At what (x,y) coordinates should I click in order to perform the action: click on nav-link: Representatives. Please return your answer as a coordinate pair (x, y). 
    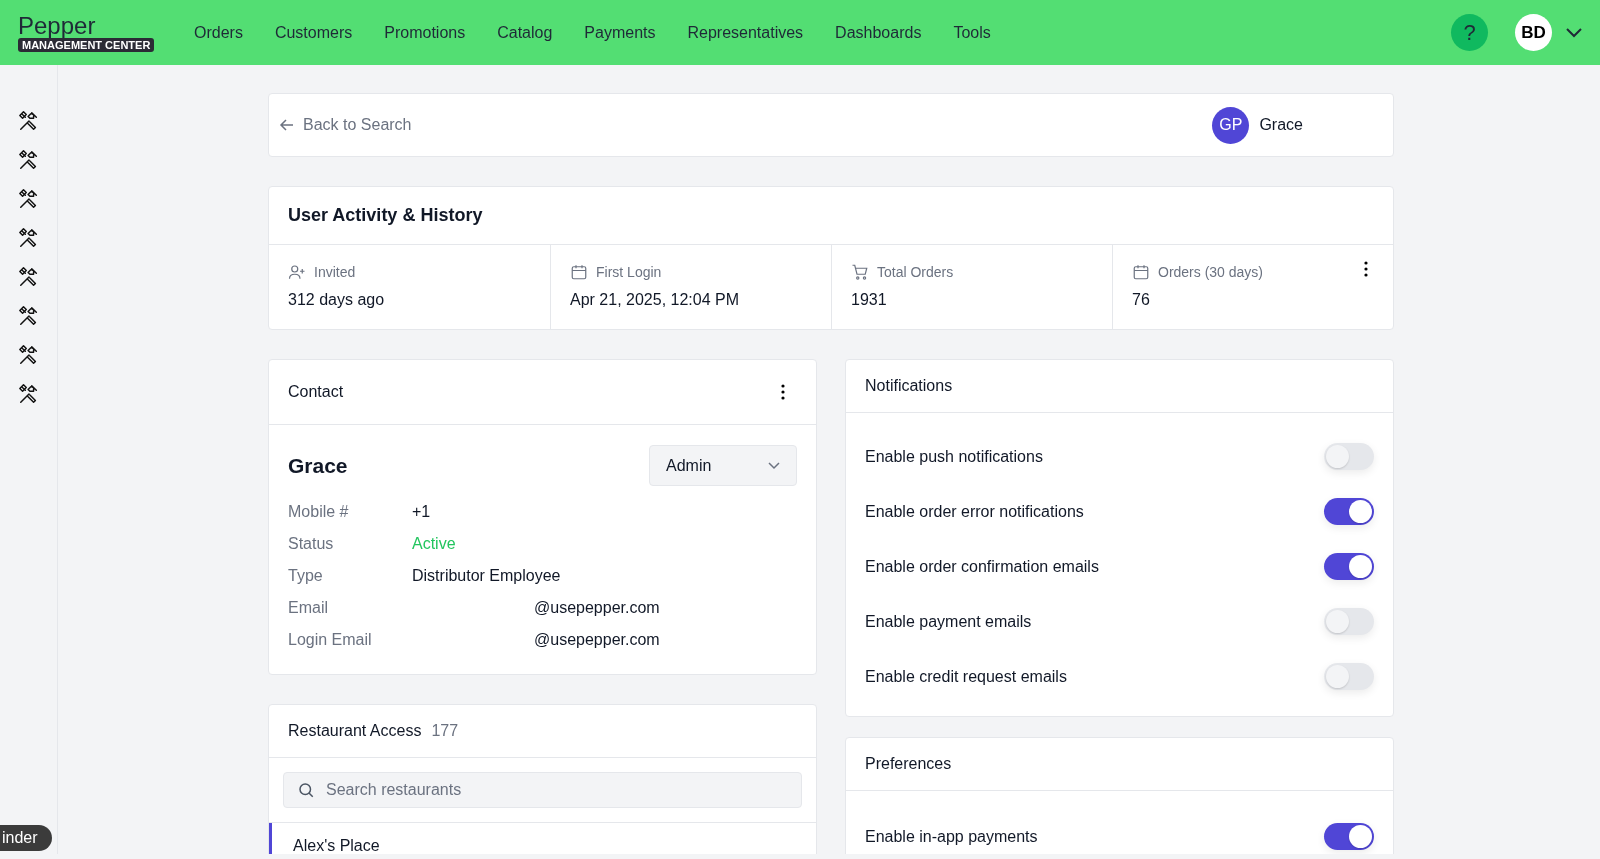
    Looking at the image, I should click on (745, 32).